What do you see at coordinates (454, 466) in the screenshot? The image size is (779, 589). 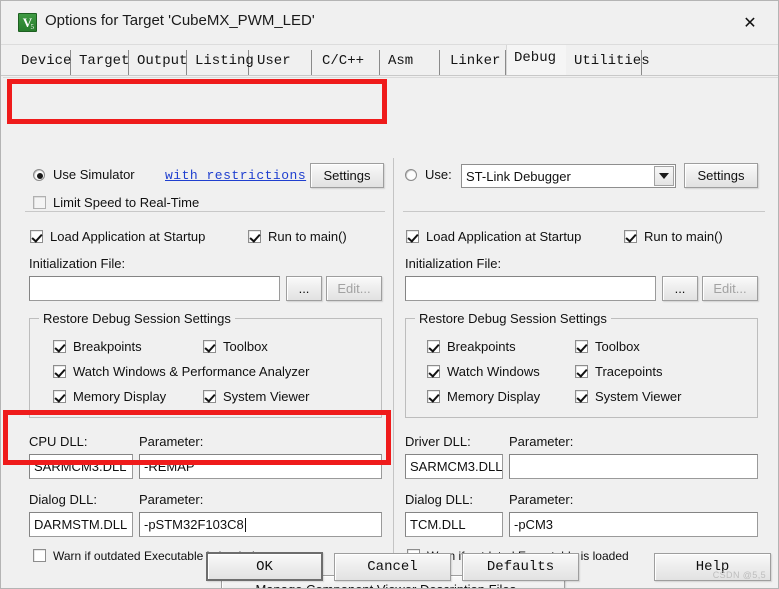 I see `driver-dll-input: SARMCM3.DLL` at bounding box center [454, 466].